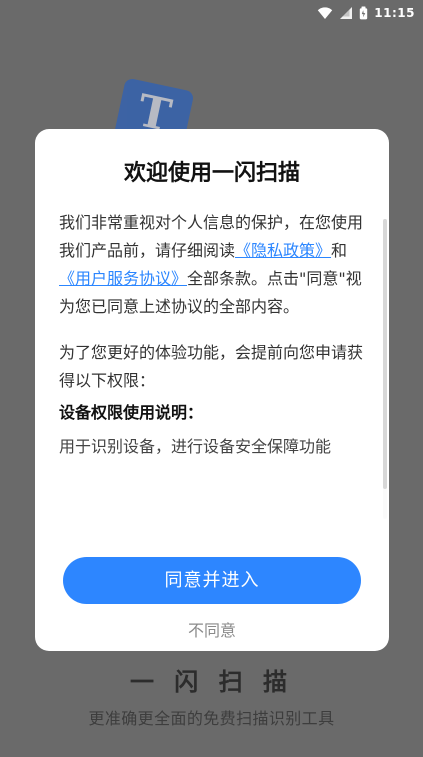  What do you see at coordinates (394, 13) in the screenshot?
I see `status-time: 11:15` at bounding box center [394, 13].